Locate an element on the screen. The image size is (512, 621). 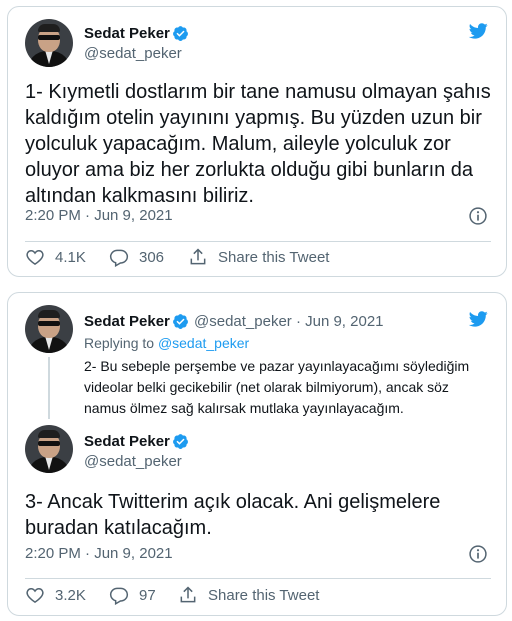
parent-author-handle-date: @sedat_peker · Jun 9, 2021 is located at coordinates (289, 321).